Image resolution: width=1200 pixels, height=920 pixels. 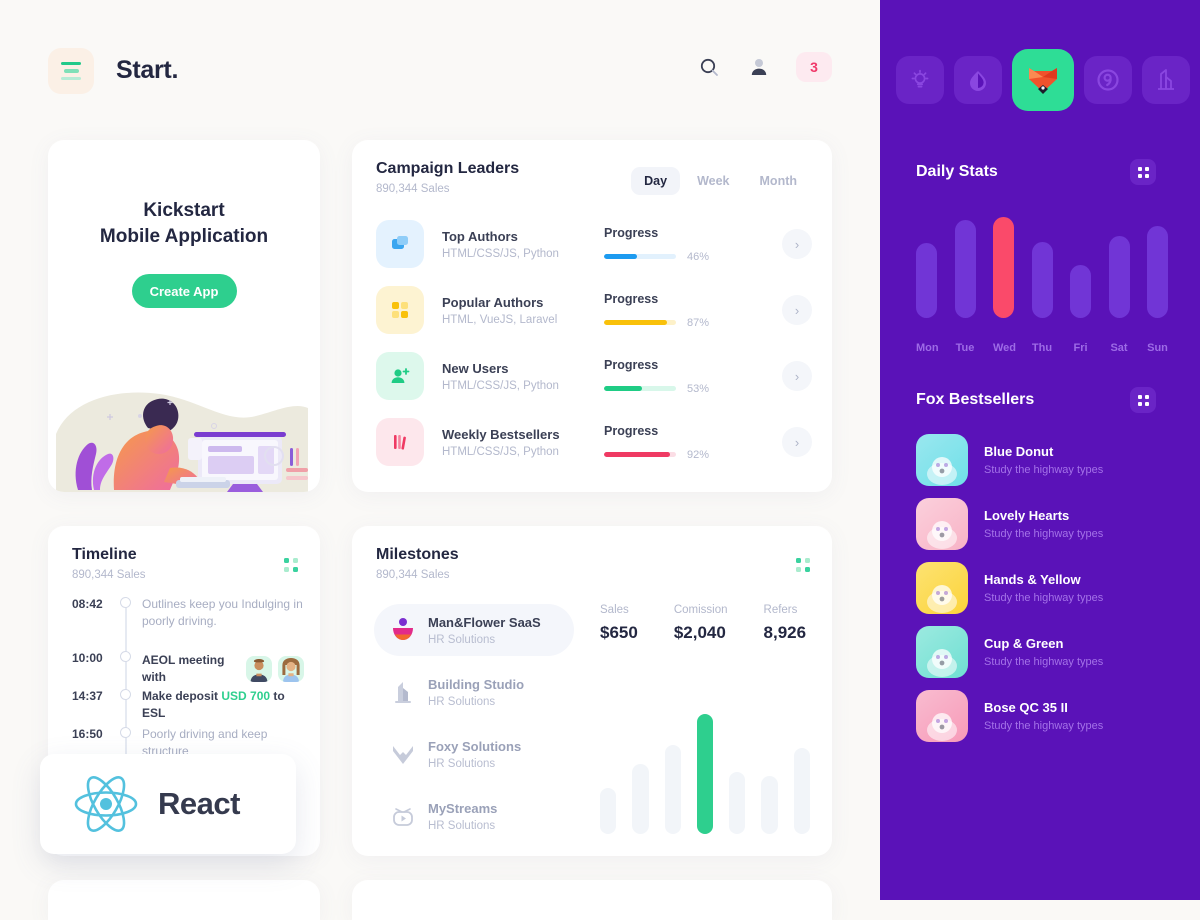 What do you see at coordinates (656, 181) in the screenshot?
I see `tab-day: Day` at bounding box center [656, 181].